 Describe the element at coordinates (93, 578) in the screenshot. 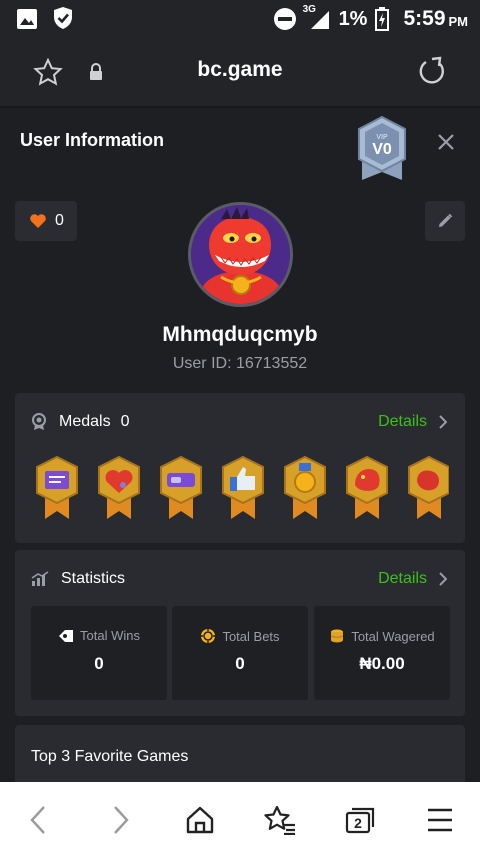

I see `statistics-title: Statistics` at that location.